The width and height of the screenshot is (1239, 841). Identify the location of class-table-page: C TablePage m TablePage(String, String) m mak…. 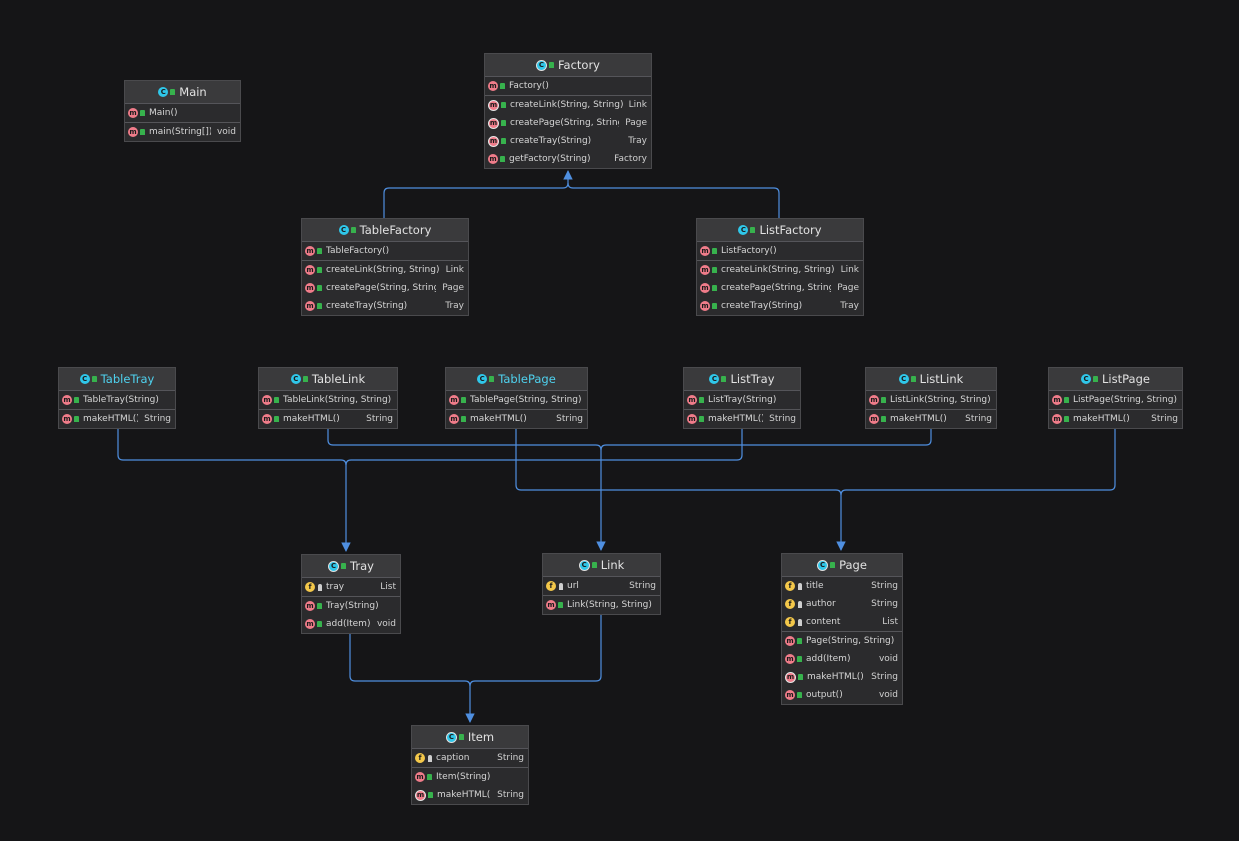
(516, 398).